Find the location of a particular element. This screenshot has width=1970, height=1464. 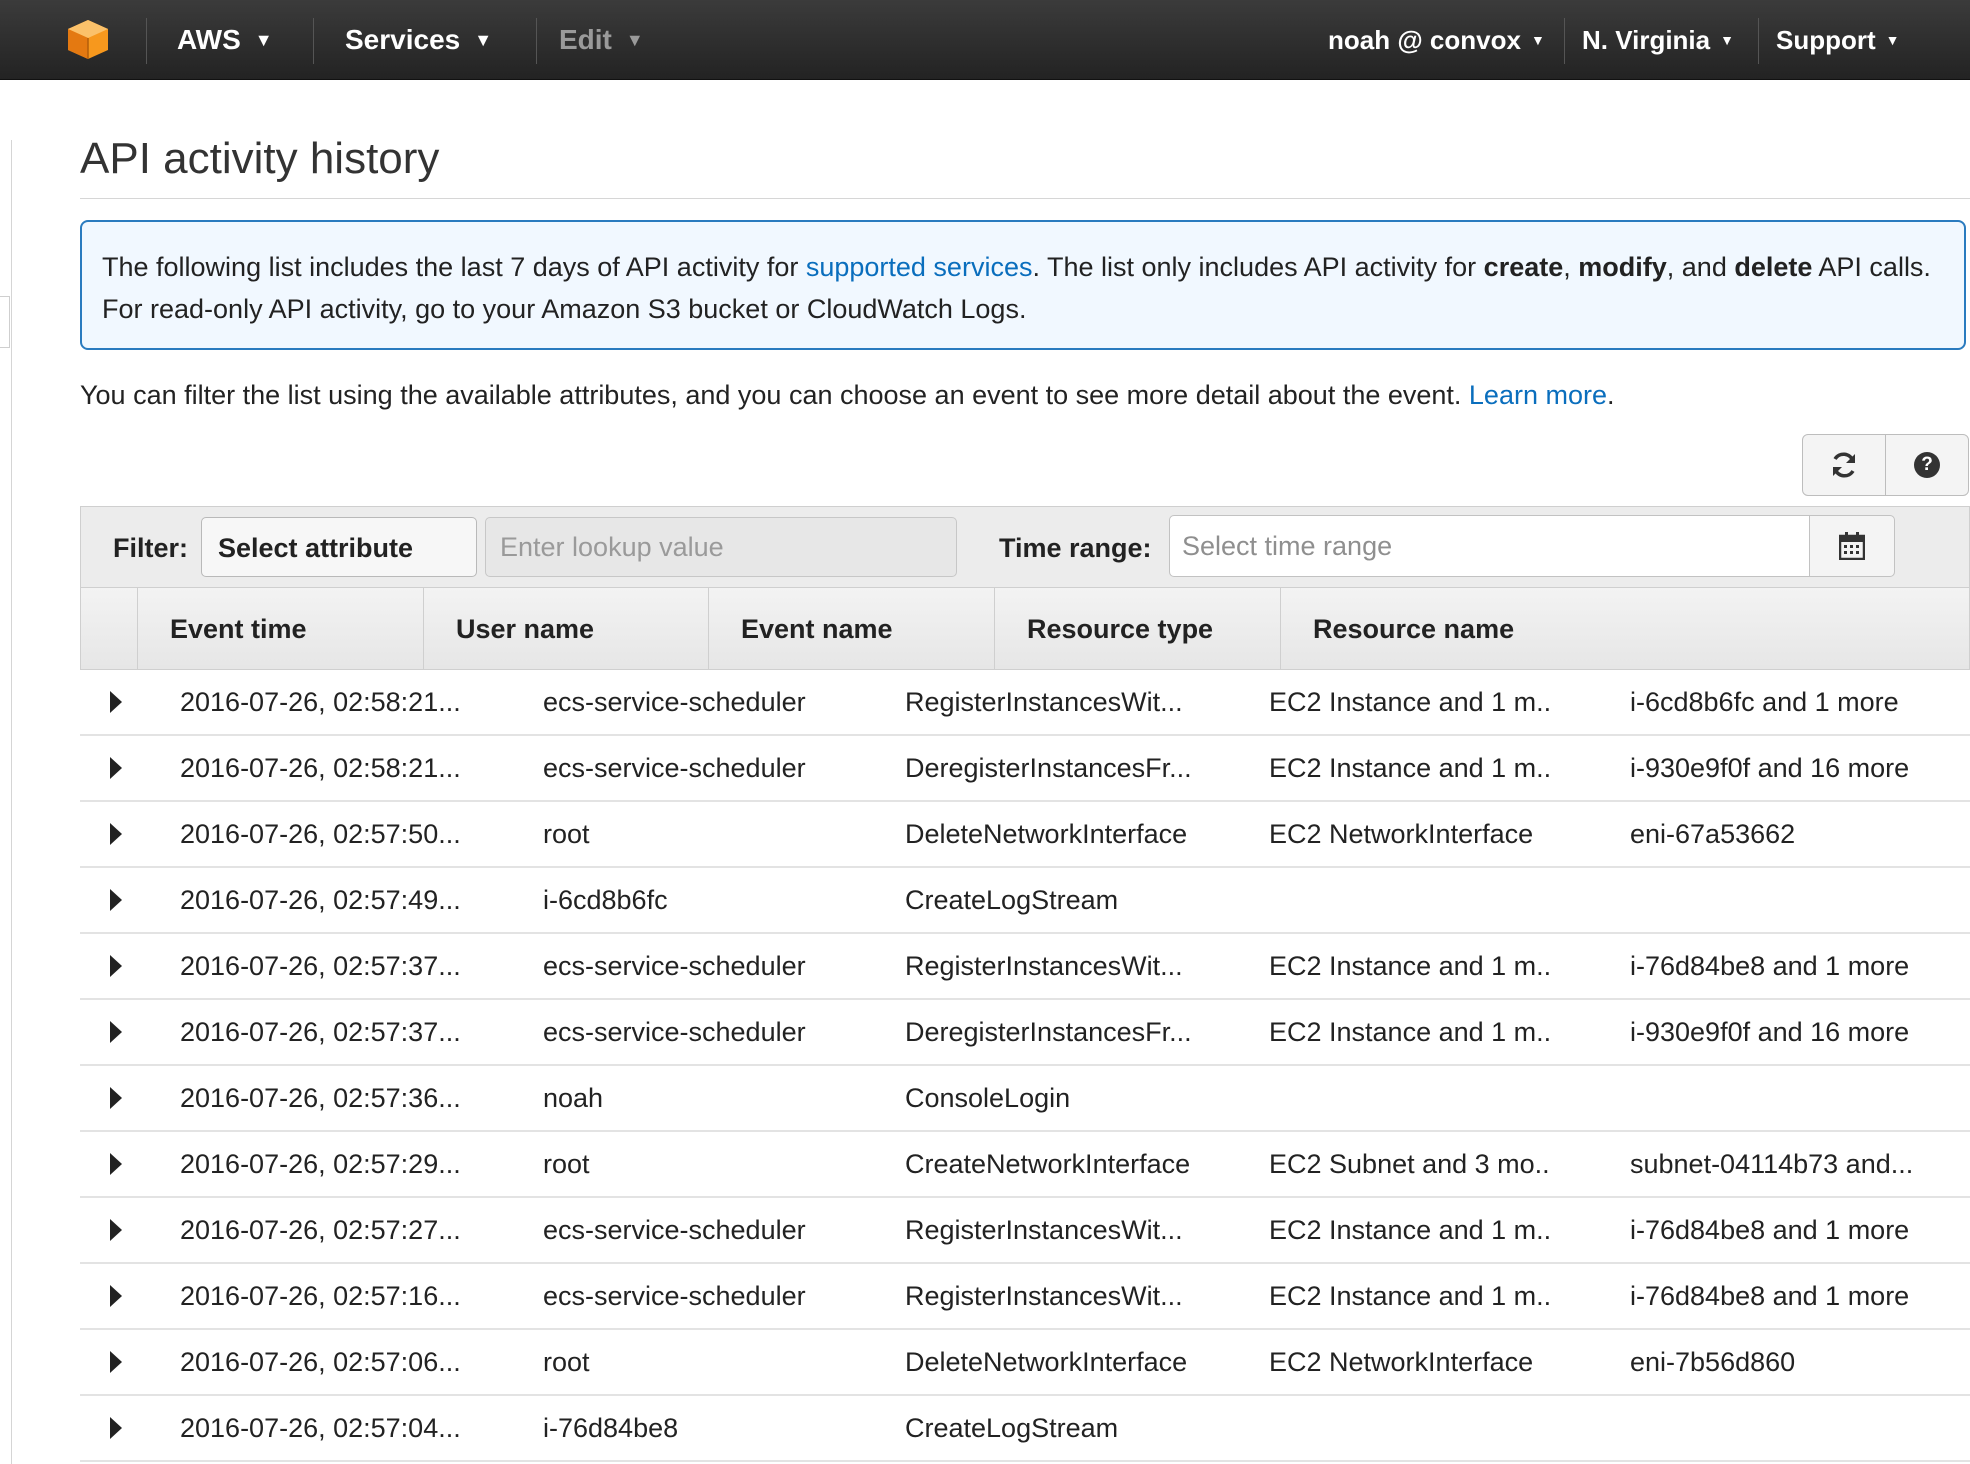

info-bold-delete: delete is located at coordinates (1773, 267).